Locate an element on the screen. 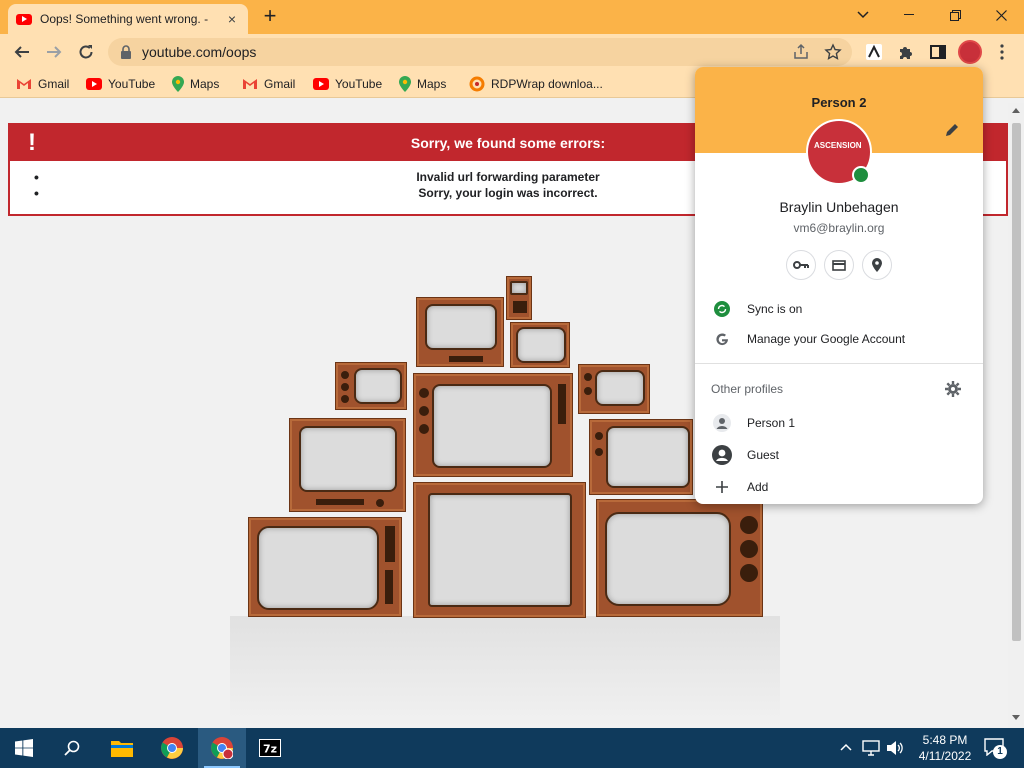  passwords-button is located at coordinates (801, 265).